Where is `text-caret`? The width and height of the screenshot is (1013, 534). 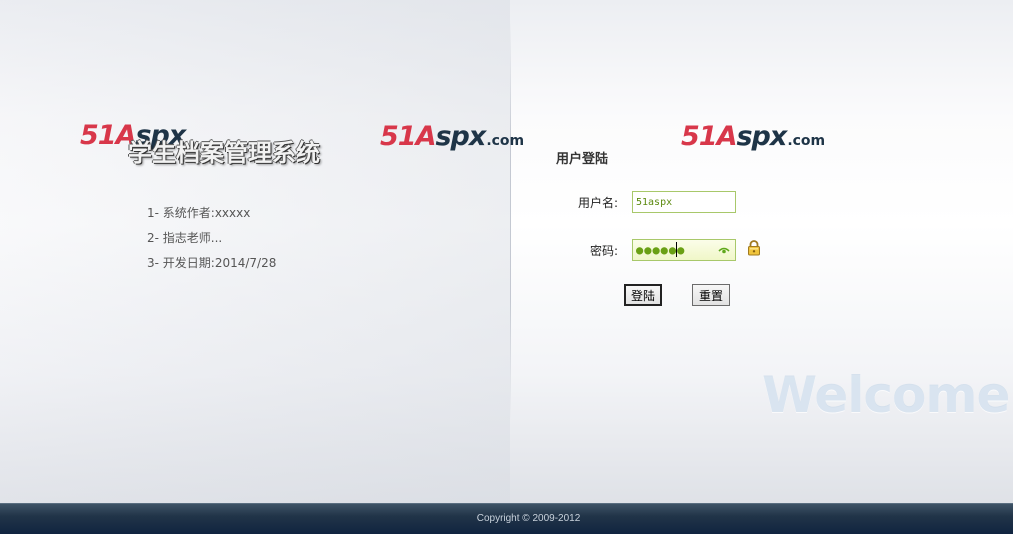
text-caret is located at coordinates (676, 249).